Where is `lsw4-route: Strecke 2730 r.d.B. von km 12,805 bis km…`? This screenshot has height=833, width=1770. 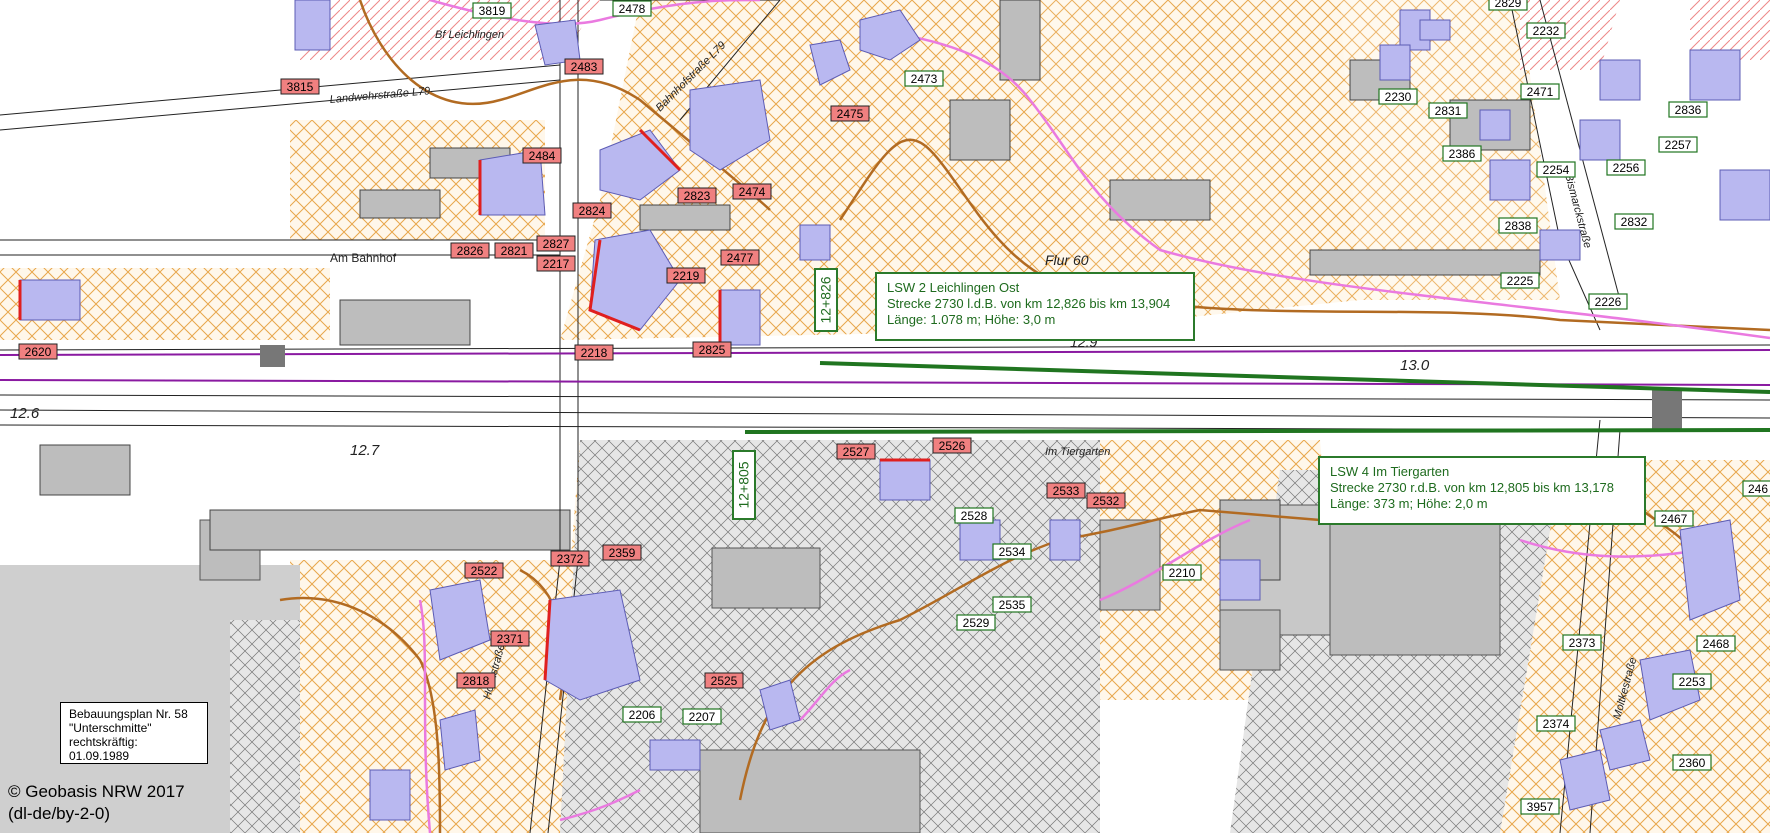
lsw4-route: Strecke 2730 r.d.B. von km 12,805 bis km… is located at coordinates (1472, 487).